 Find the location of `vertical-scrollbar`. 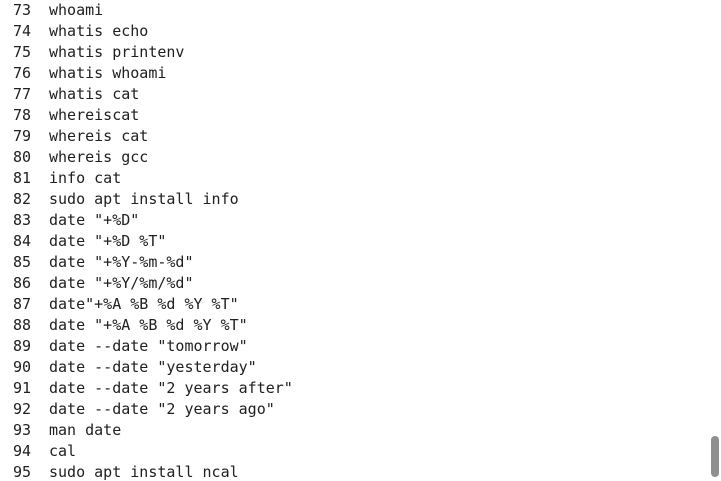

vertical-scrollbar is located at coordinates (713, 240).